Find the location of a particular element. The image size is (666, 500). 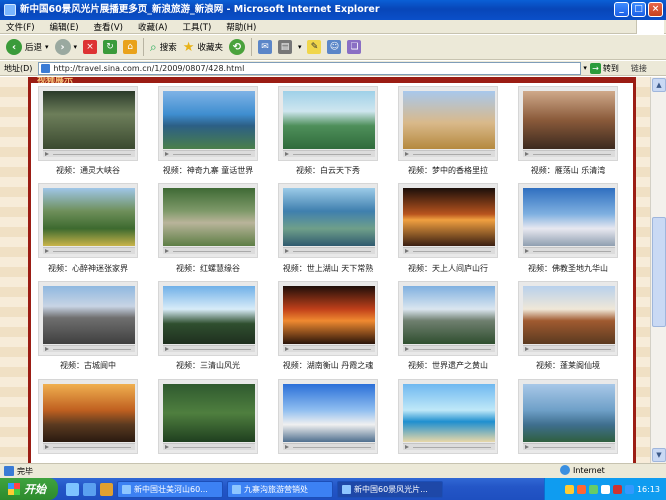

favorites-button: ★ 收藏夹 is located at coordinates (203, 47).